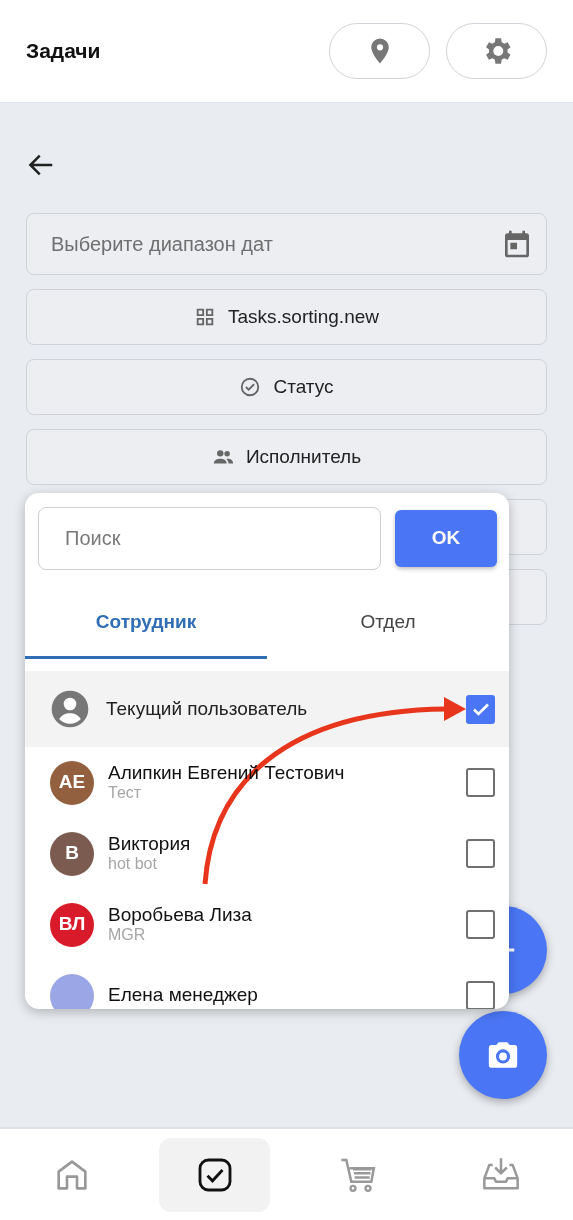  Describe the element at coordinates (205, 317) in the screenshot. I see `grid-icon` at that location.